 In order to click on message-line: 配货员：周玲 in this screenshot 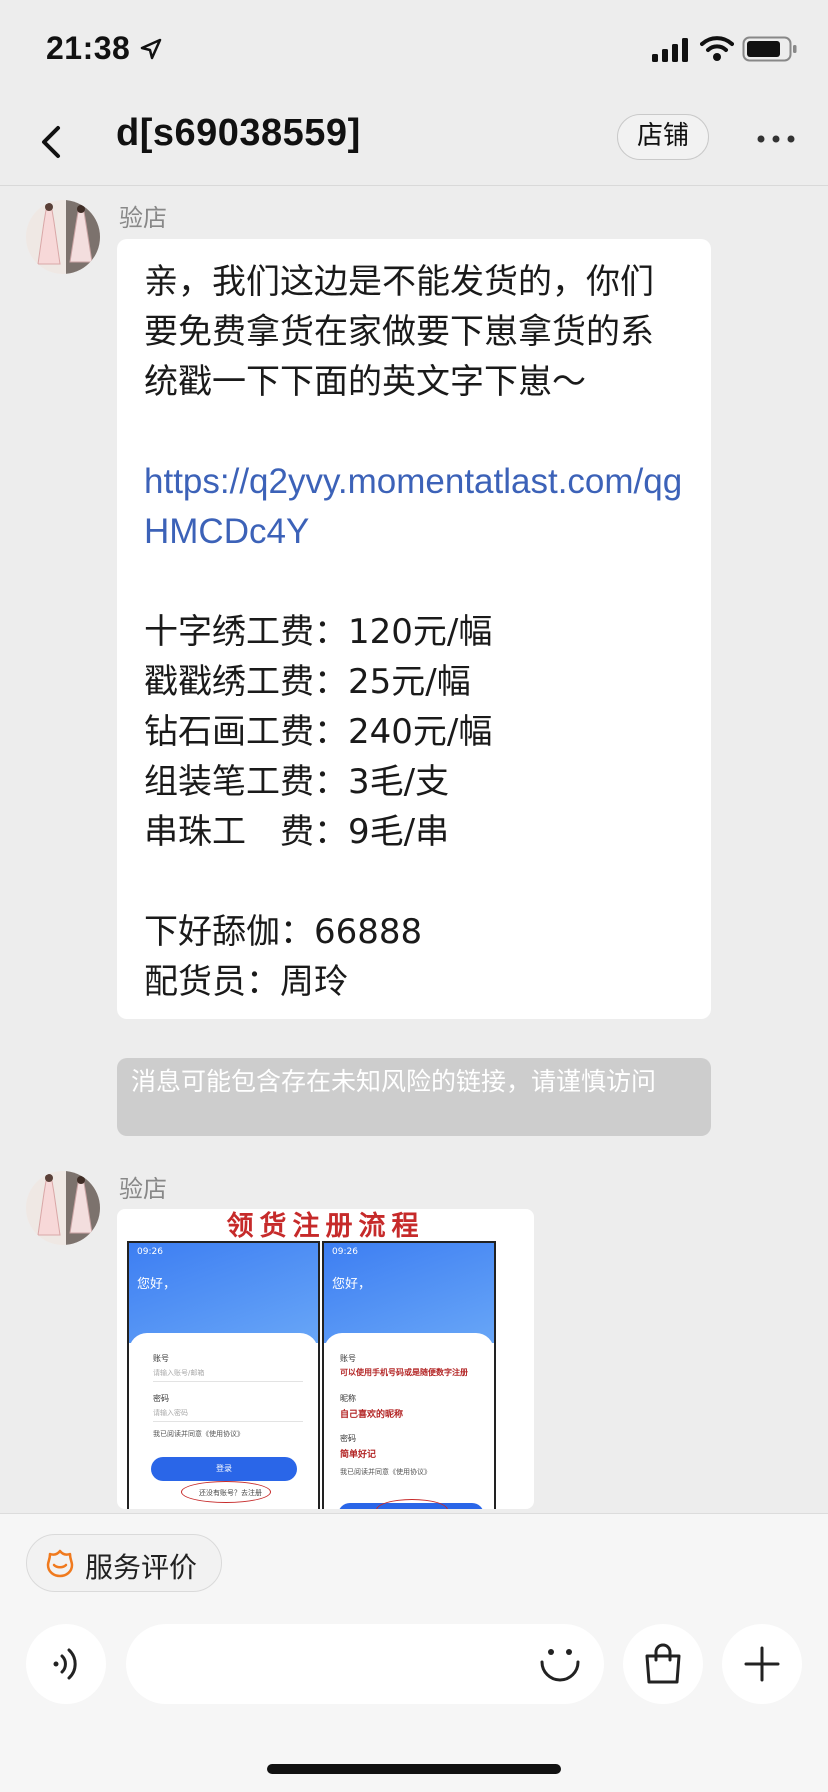, I will do `click(246, 982)`.